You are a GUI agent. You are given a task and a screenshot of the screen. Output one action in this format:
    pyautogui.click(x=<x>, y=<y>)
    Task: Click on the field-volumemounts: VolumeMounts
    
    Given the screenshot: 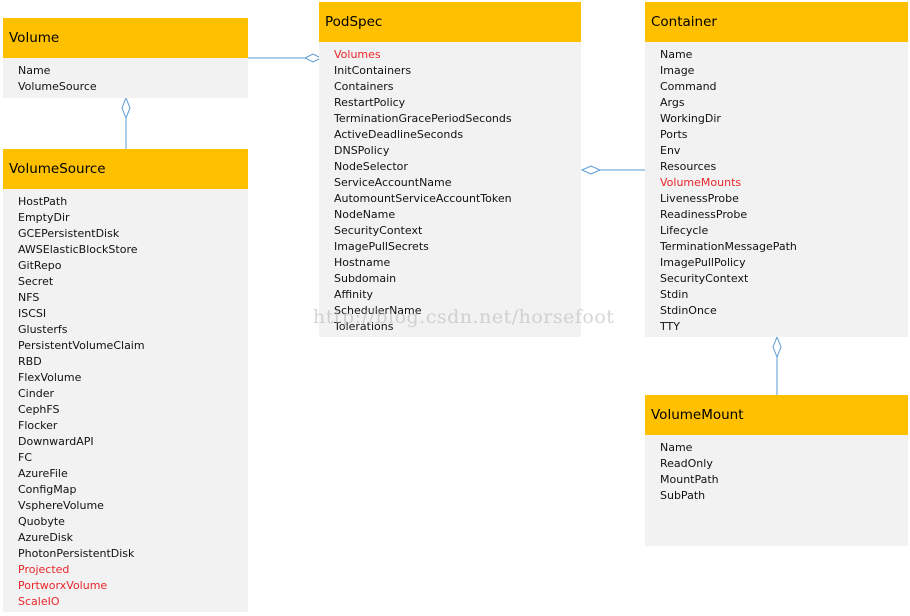 What is the action you would take?
    pyautogui.click(x=701, y=182)
    